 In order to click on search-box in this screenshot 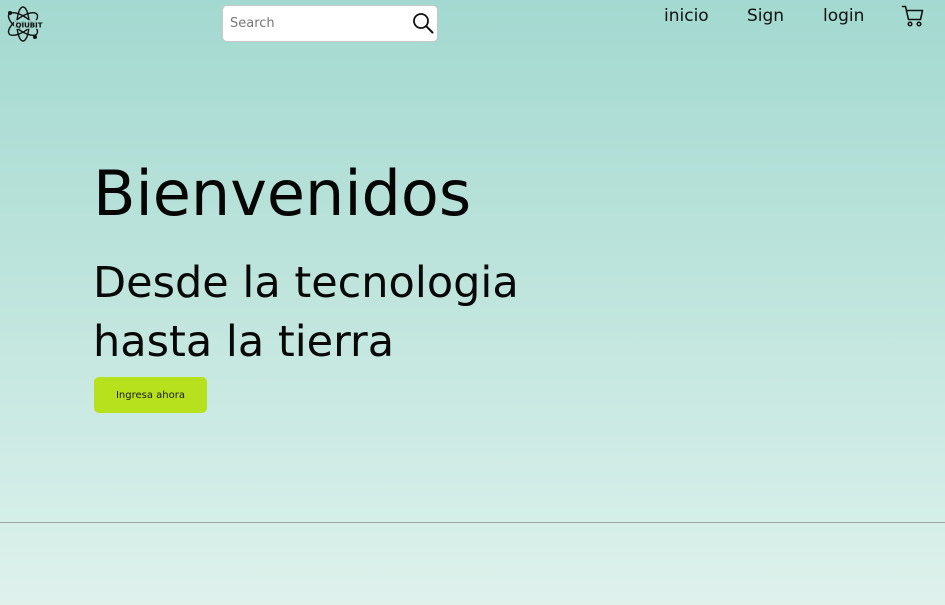, I will do `click(330, 23)`.